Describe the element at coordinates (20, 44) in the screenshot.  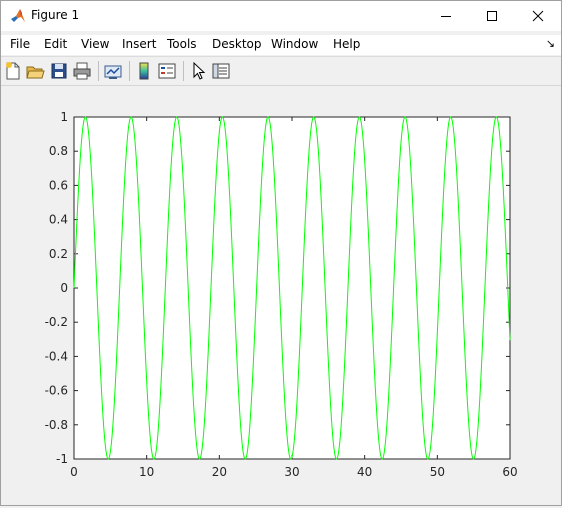
I see `menu-file: File` at that location.